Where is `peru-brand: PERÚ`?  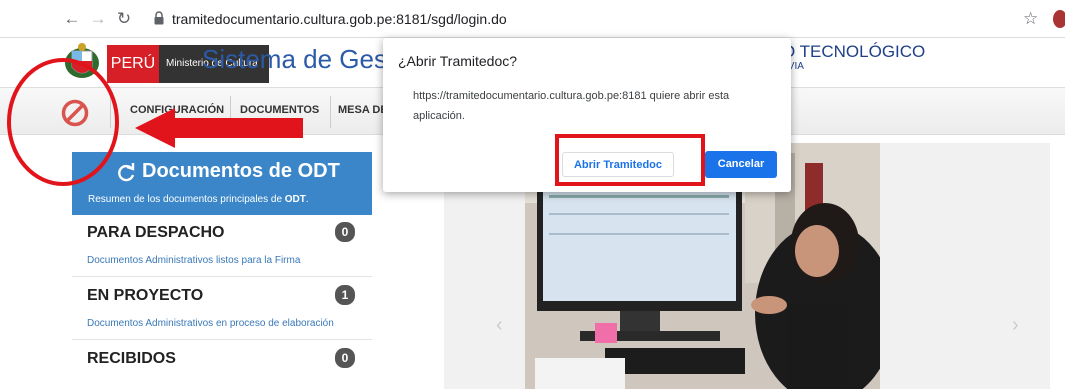
peru-brand: PERÚ is located at coordinates (133, 64).